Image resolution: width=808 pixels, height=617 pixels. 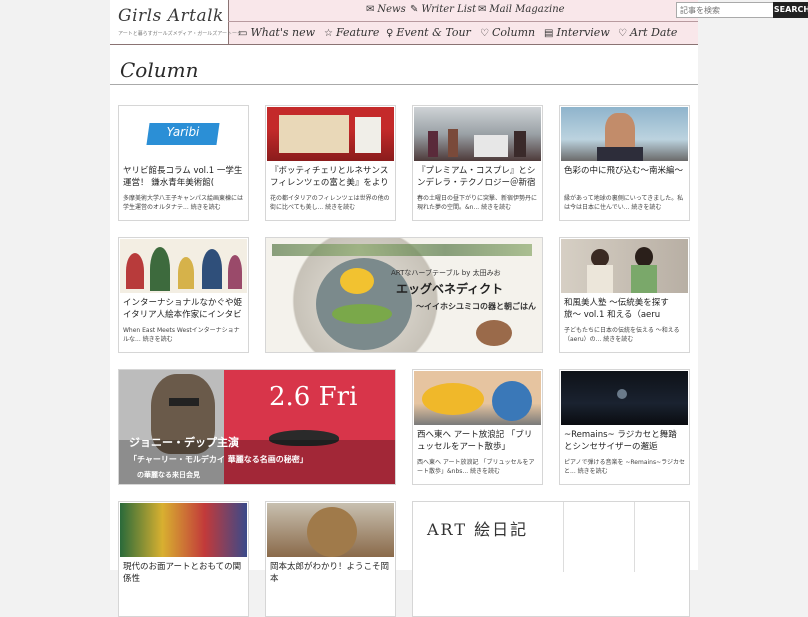 I want to click on column-icon: ♡, so click(x=484, y=33).